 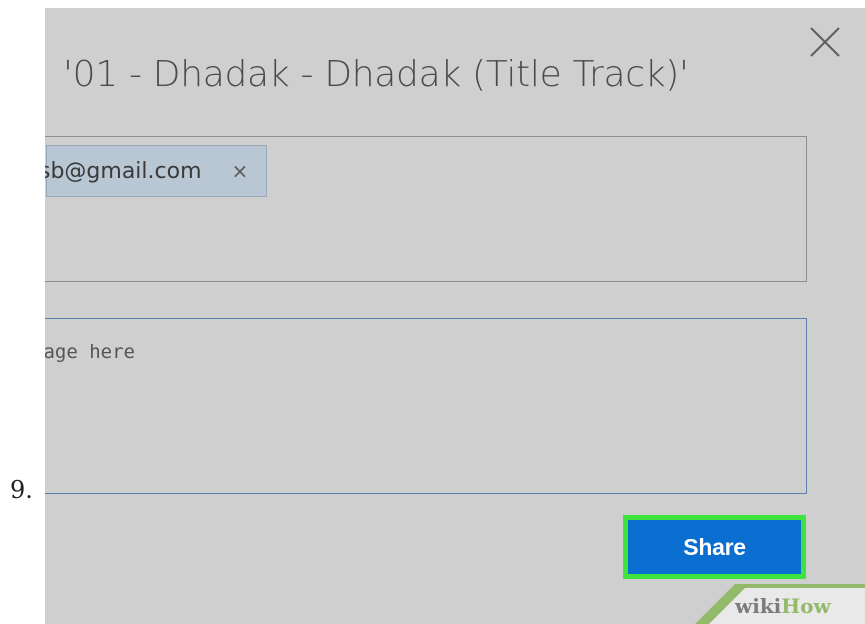 What do you see at coordinates (240, 171) in the screenshot?
I see `chip-remove-icon: ×` at bounding box center [240, 171].